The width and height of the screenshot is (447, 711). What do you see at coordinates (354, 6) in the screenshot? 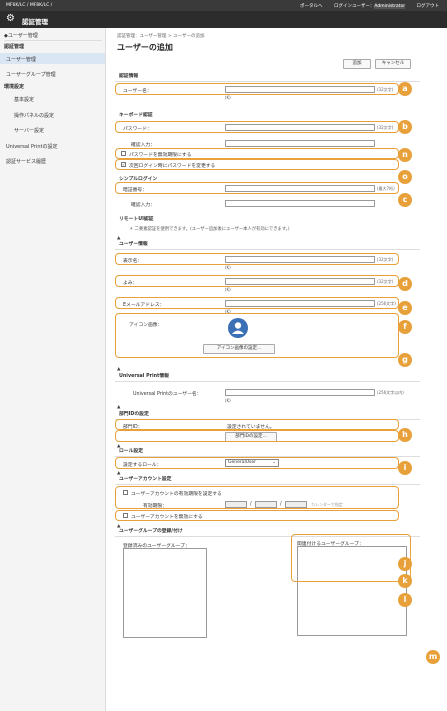
I see `login-user-label: ログインユーザー：` at bounding box center [354, 6].